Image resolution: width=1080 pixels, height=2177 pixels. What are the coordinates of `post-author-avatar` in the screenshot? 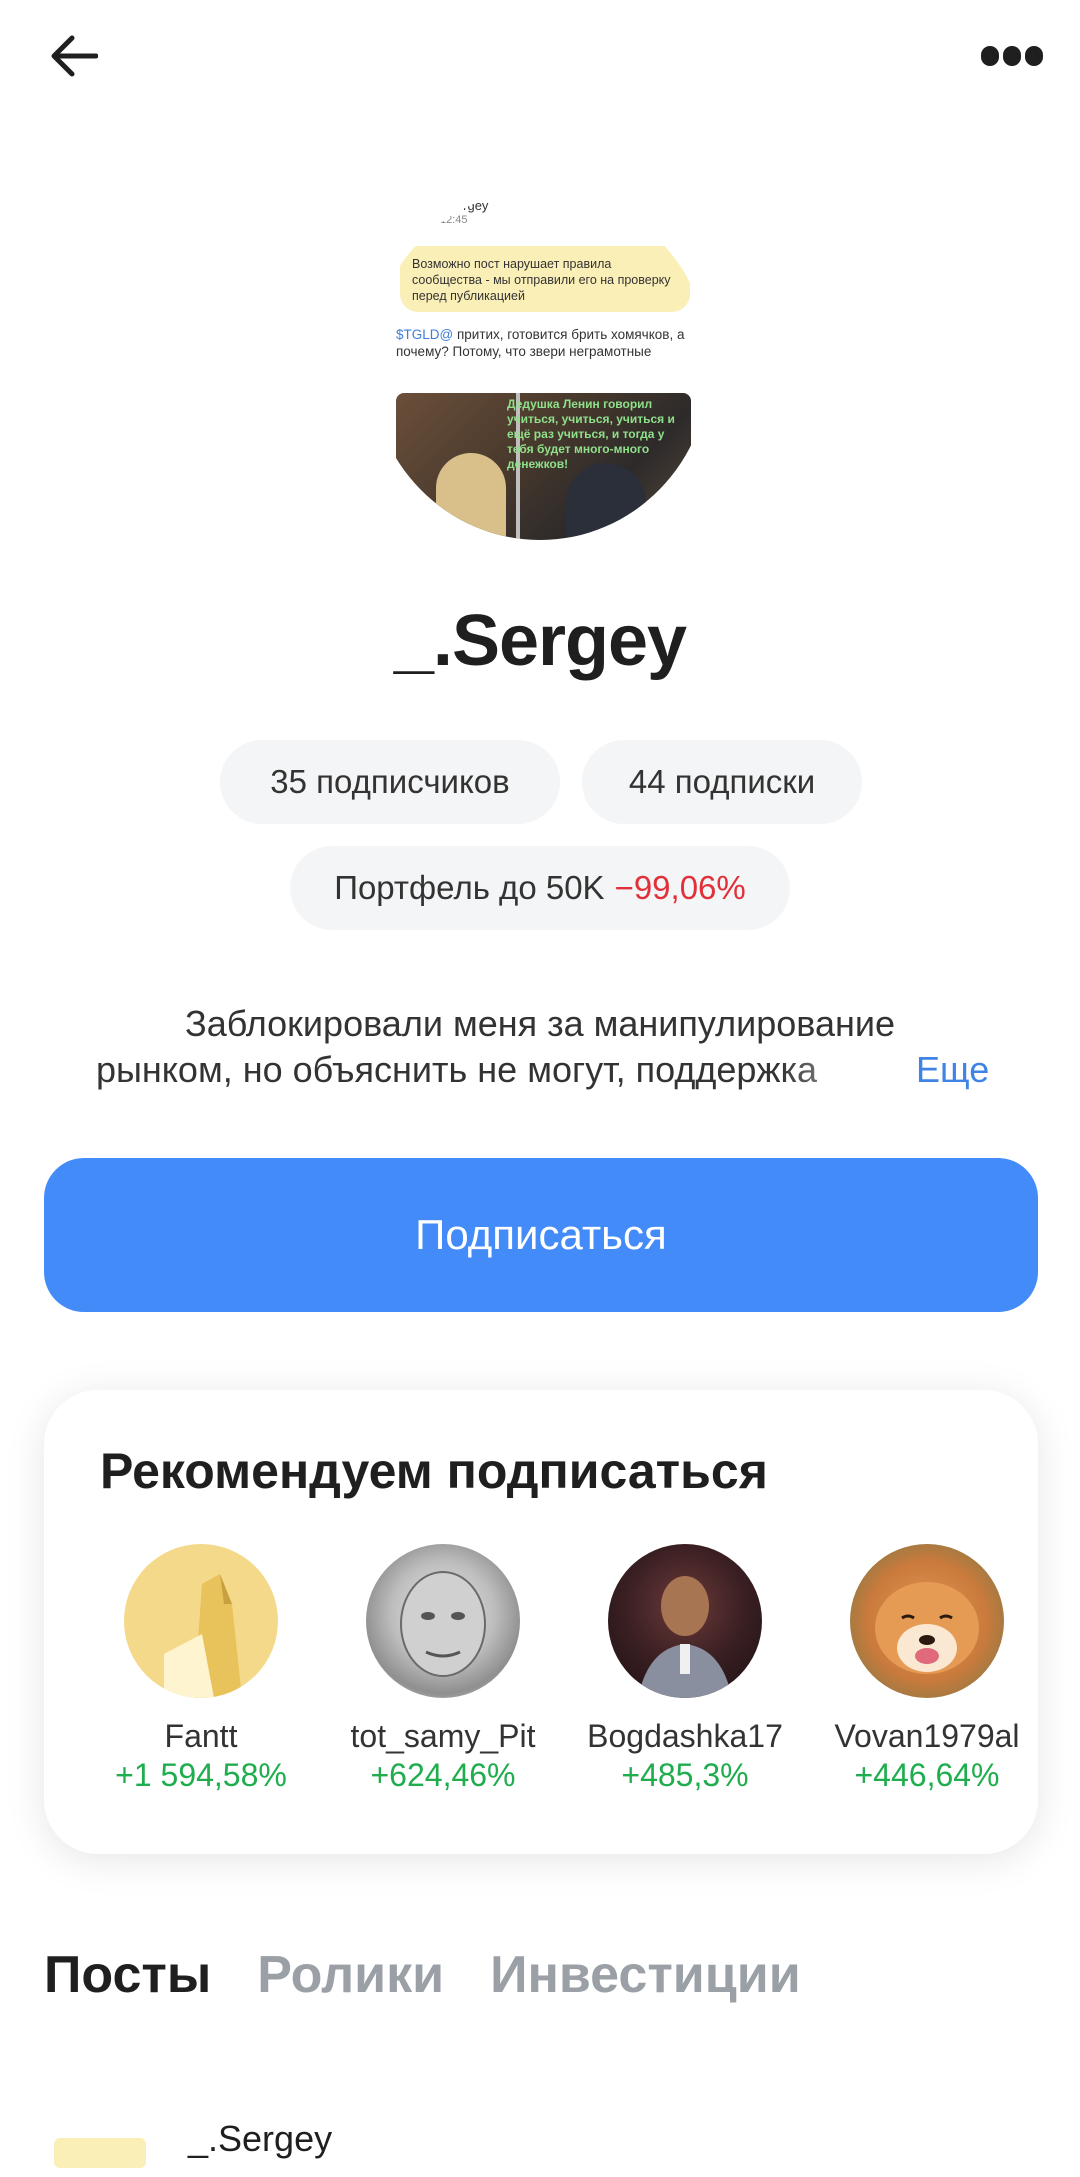 It's located at (102, 2148).